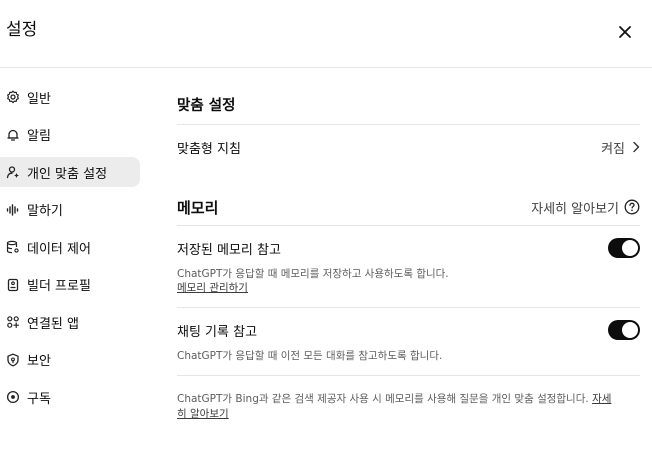 The width and height of the screenshot is (652, 471). I want to click on chat-history-label: 채팅 기록 참고, so click(217, 332).